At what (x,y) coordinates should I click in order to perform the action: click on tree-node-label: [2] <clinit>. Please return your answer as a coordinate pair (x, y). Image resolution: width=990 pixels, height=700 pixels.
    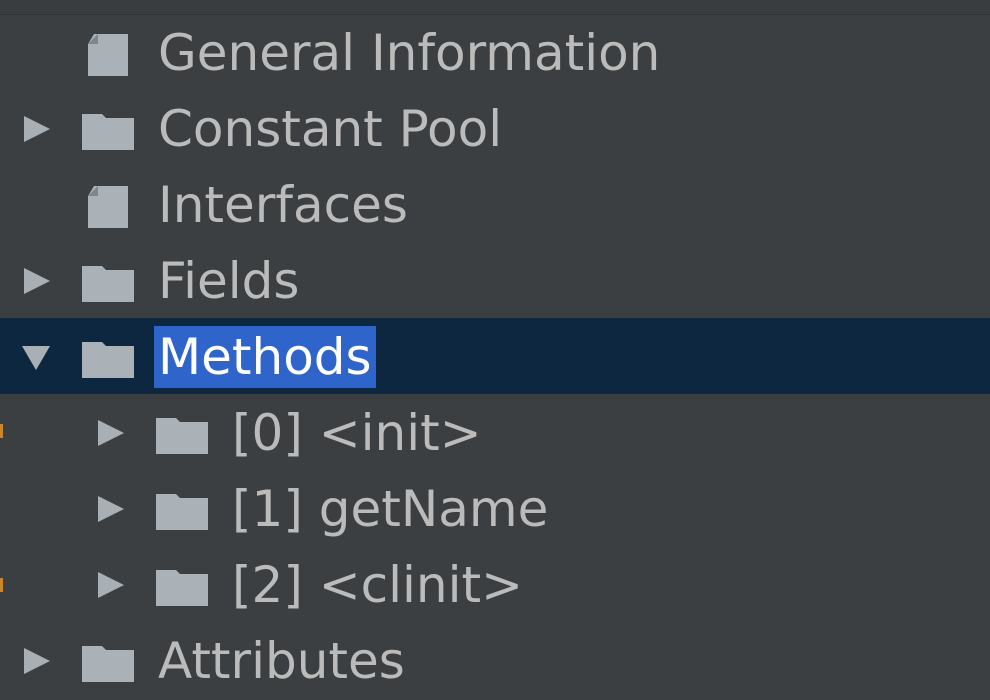
    Looking at the image, I should click on (377, 585).